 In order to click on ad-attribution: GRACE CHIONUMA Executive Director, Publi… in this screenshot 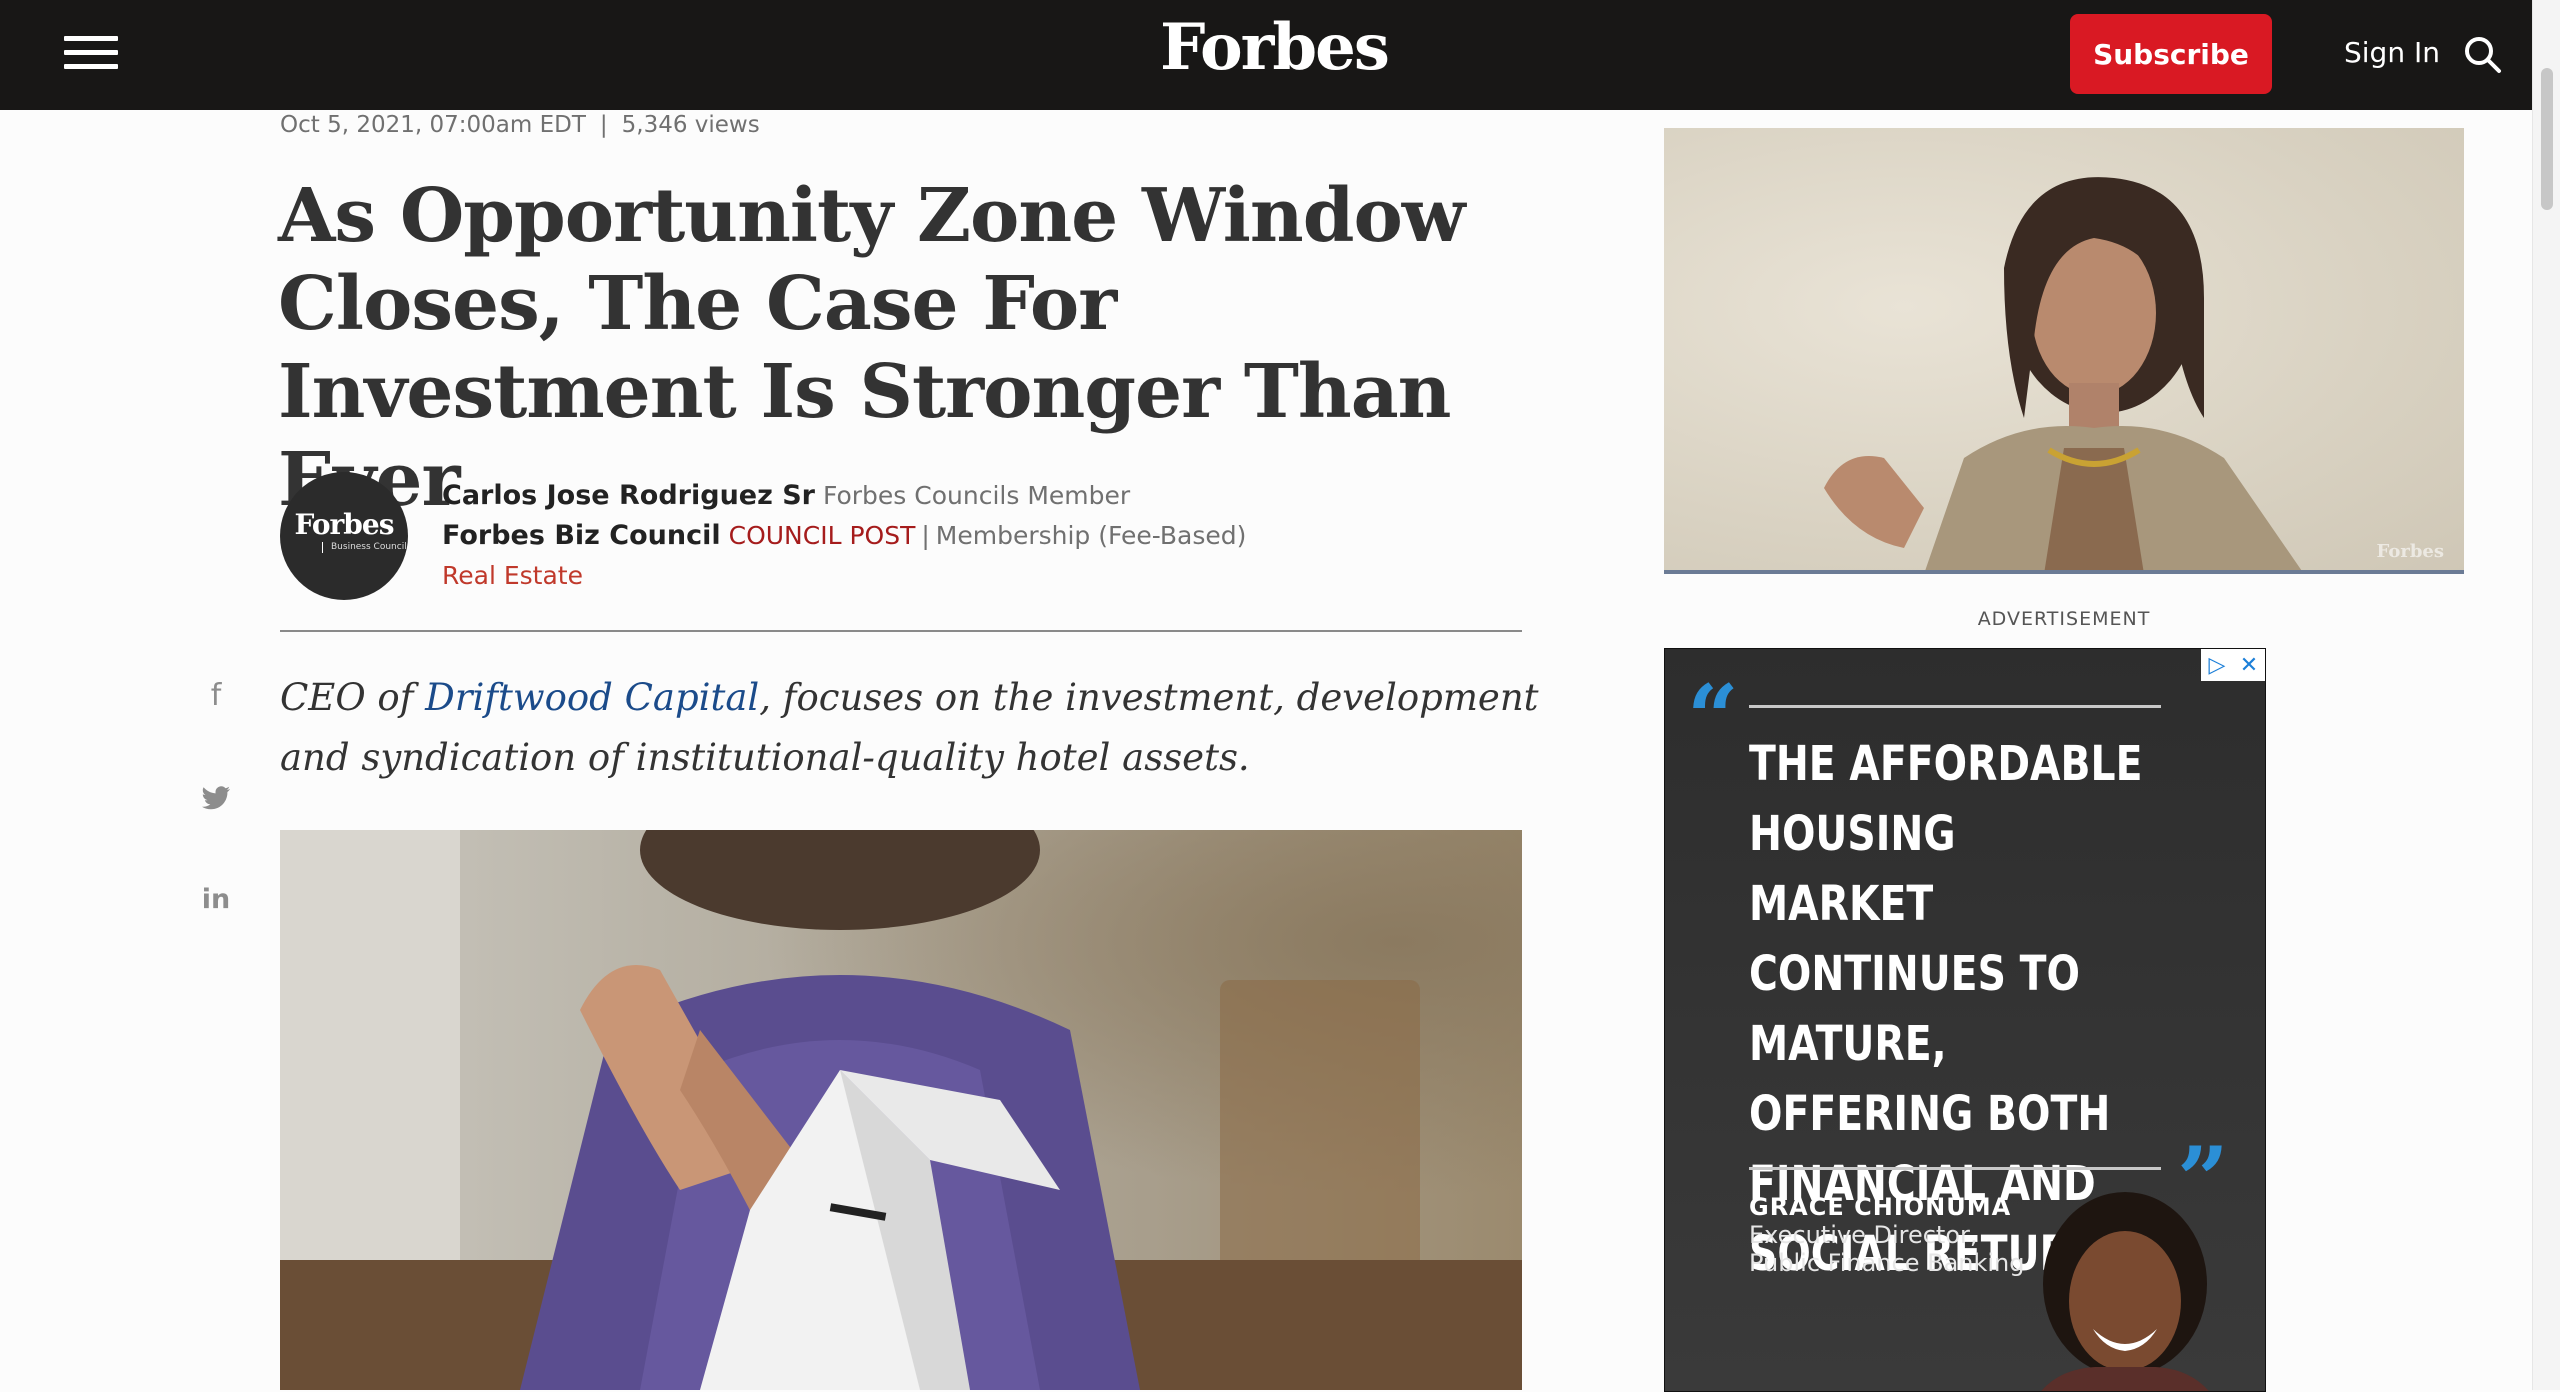, I will do `click(1887, 1235)`.